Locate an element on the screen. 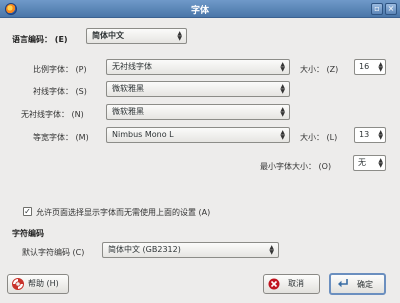 The width and height of the screenshot is (400, 303). maximize-button: ▫ is located at coordinates (377, 9).